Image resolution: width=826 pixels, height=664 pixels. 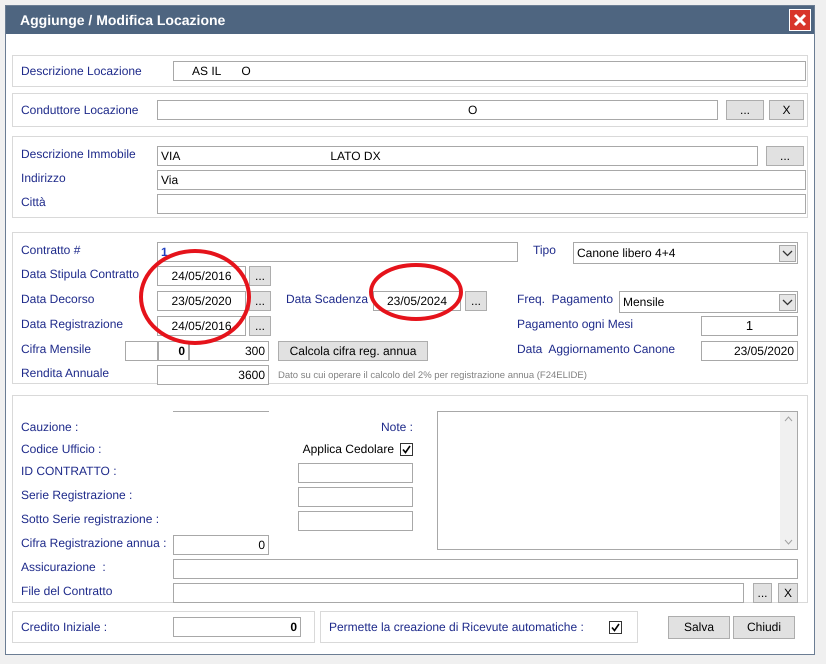 What do you see at coordinates (72, 324) in the screenshot?
I see `field-label: Data Registrazione` at bounding box center [72, 324].